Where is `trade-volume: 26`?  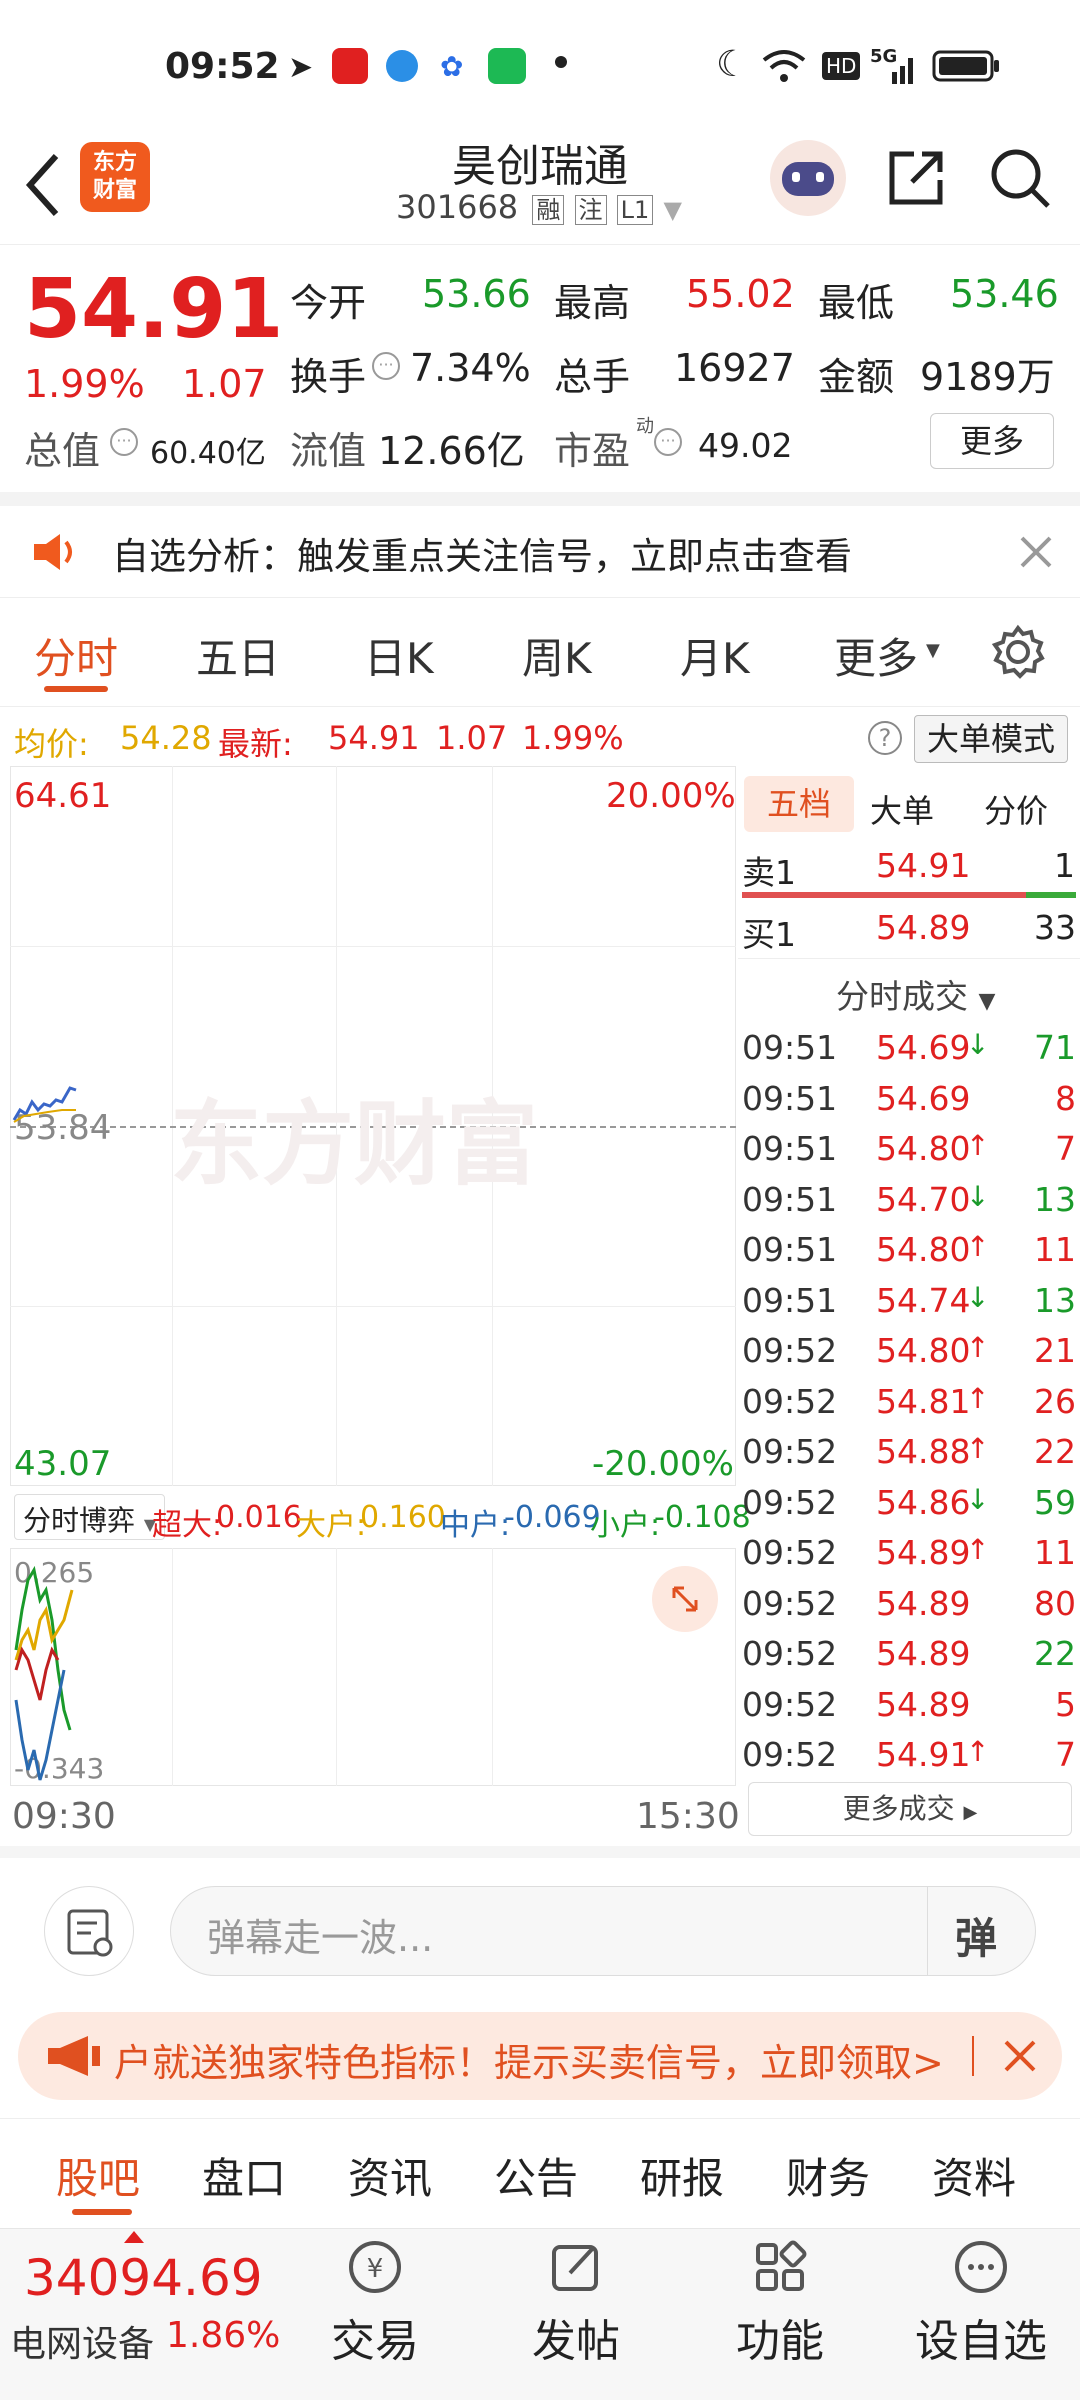
trade-volume: 26 is located at coordinates (1055, 1401).